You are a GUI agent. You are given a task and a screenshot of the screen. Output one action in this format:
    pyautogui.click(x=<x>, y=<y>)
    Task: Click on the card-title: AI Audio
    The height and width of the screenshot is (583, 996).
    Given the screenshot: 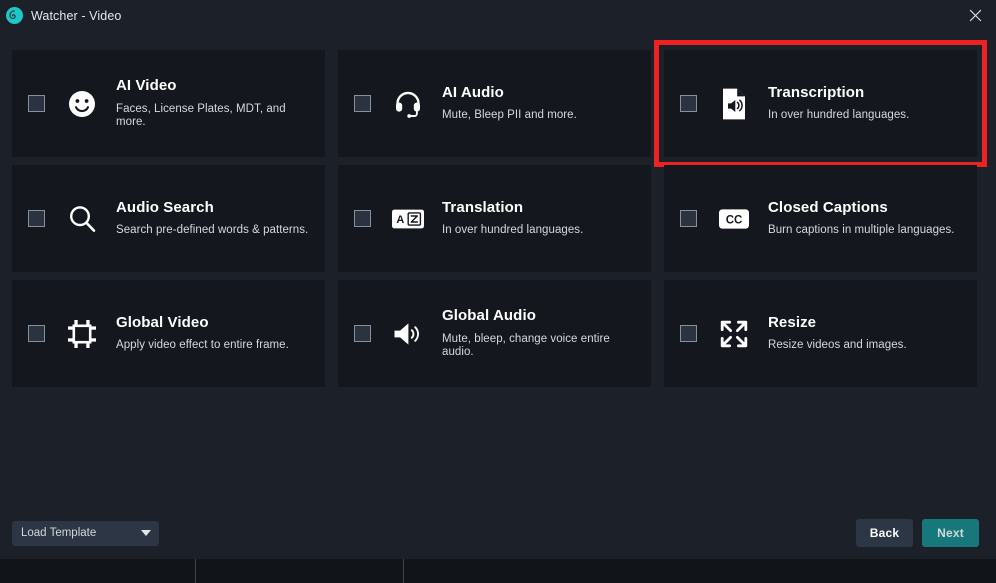 What is the action you would take?
    pyautogui.click(x=473, y=92)
    